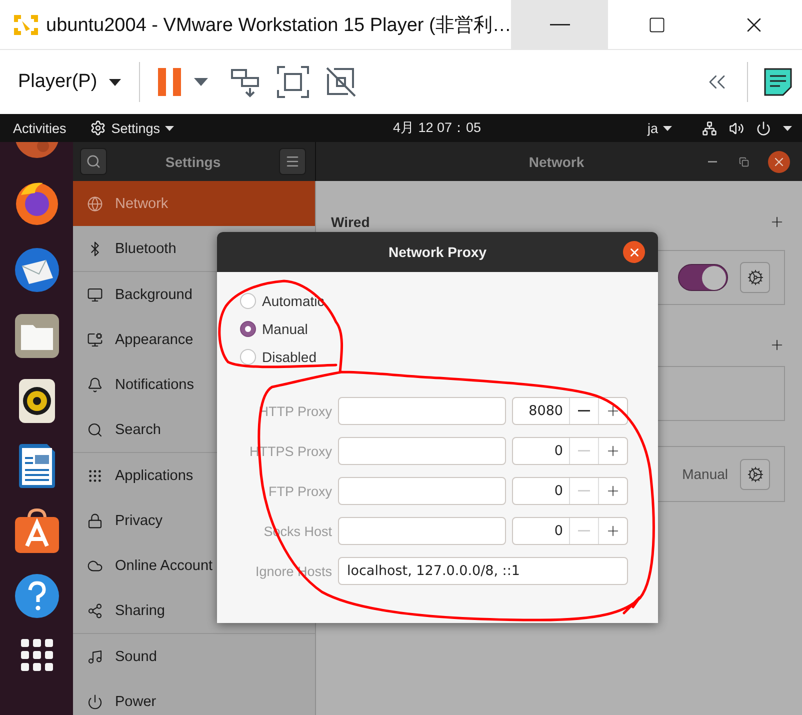  I want to click on close-icon, so click(634, 252).